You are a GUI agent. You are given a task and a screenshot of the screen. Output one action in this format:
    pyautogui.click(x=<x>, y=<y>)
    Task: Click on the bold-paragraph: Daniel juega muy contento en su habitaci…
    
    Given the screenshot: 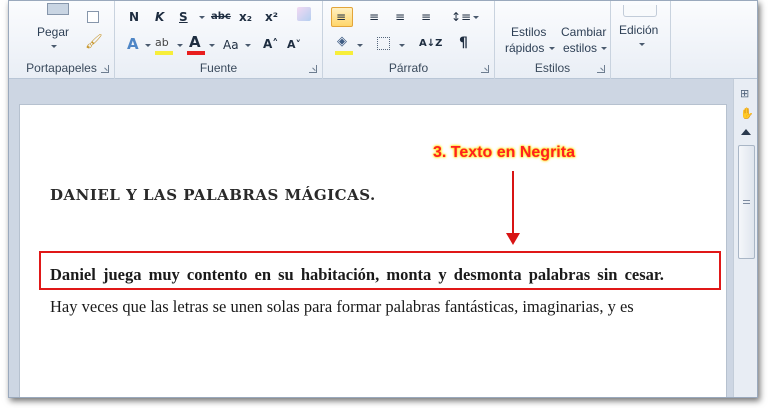 What is the action you would take?
    pyautogui.click(x=357, y=274)
    